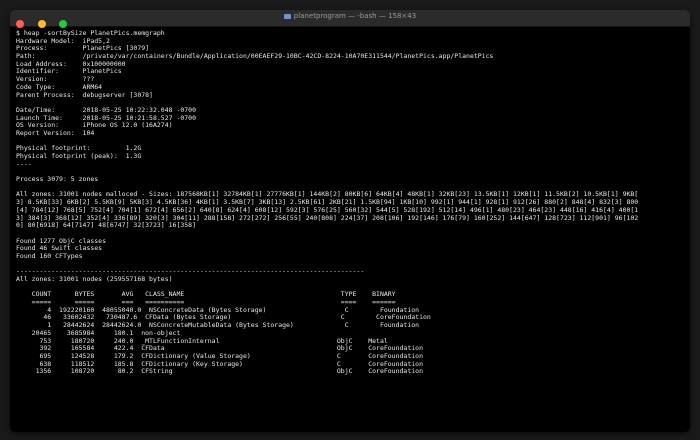 The width and height of the screenshot is (700, 440). I want to click on window-title: planetprogram — -bash — 158×43, so click(350, 16).